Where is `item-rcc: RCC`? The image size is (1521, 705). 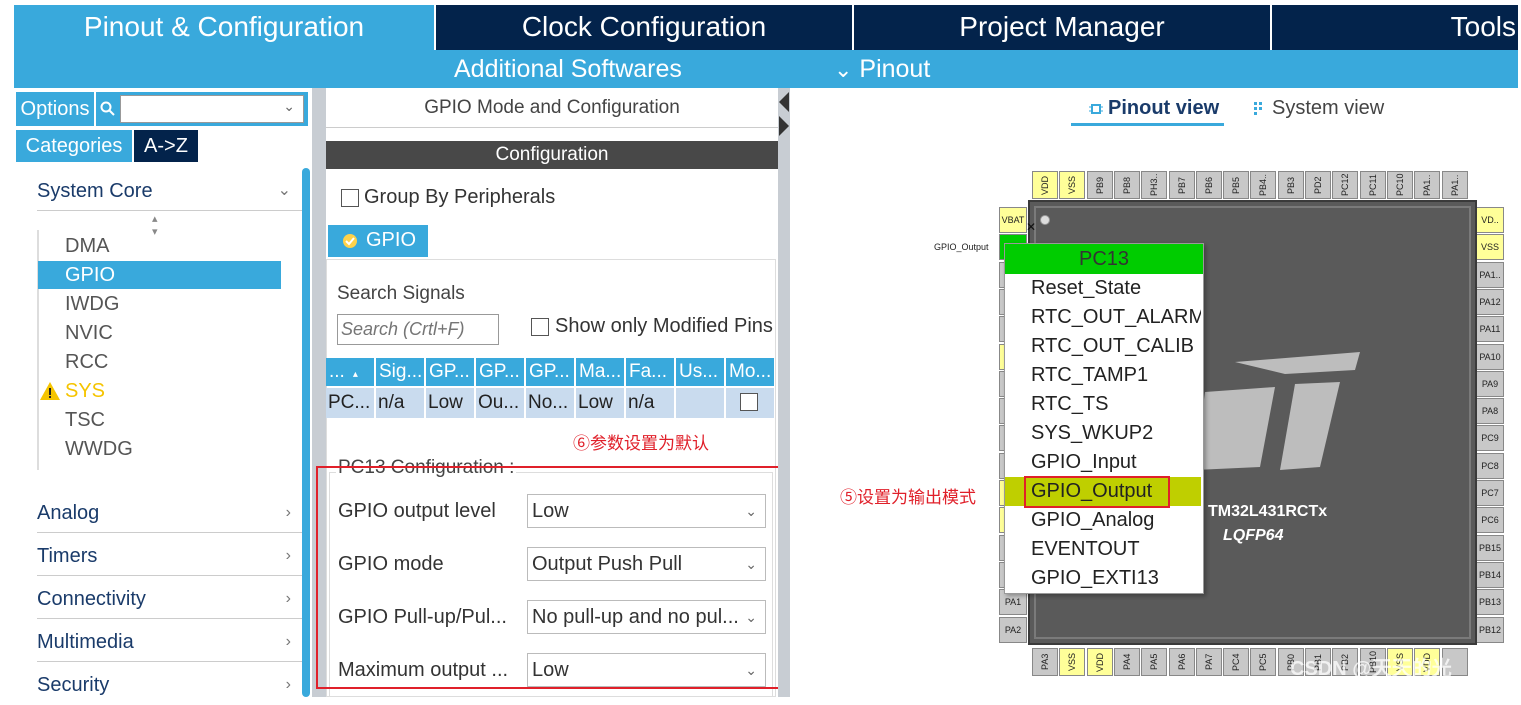 item-rcc: RCC is located at coordinates (86, 362).